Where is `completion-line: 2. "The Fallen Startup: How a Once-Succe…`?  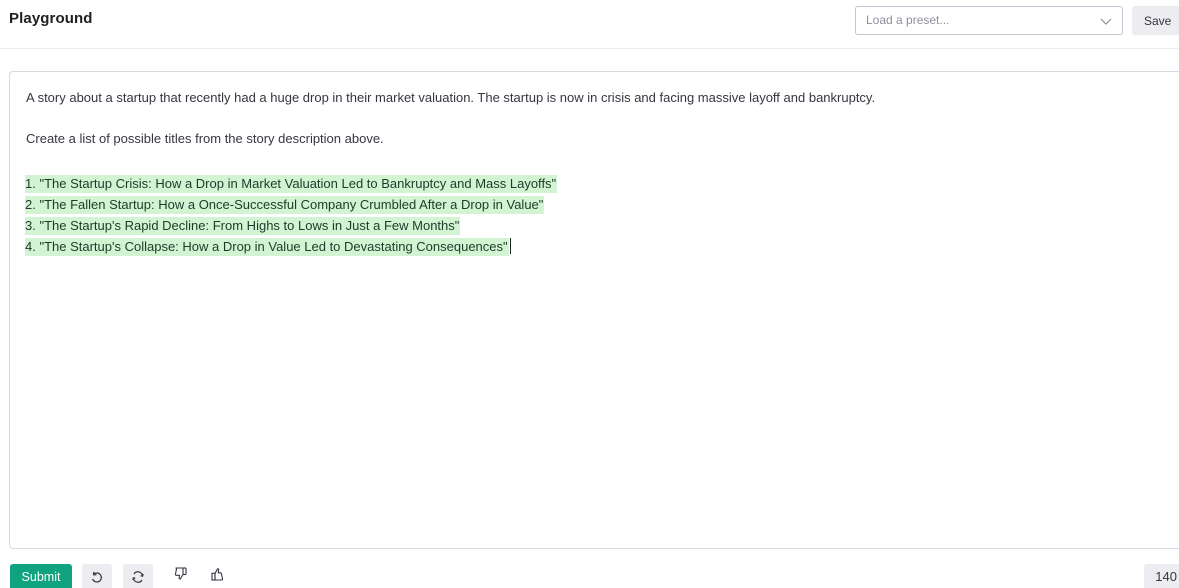
completion-line: 2. "The Fallen Startup: How a Once-Succe… is located at coordinates (291, 204).